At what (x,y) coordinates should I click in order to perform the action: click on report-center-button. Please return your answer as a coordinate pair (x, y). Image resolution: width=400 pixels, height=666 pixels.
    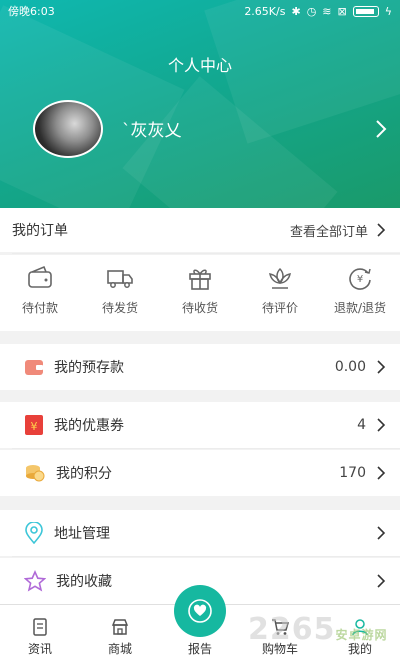
    Looking at the image, I should click on (200, 611).